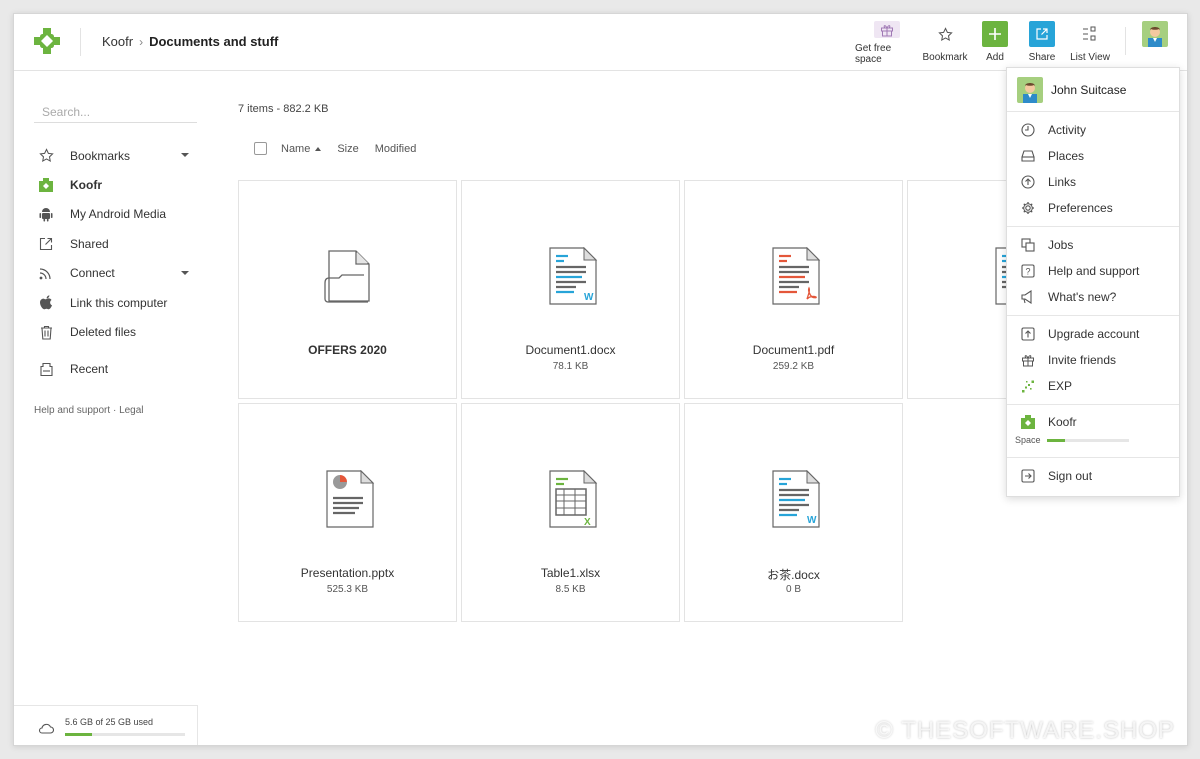 The height and width of the screenshot is (759, 1200). I want to click on watermark: © THESOFTWARE.SHOP, so click(1025, 730).